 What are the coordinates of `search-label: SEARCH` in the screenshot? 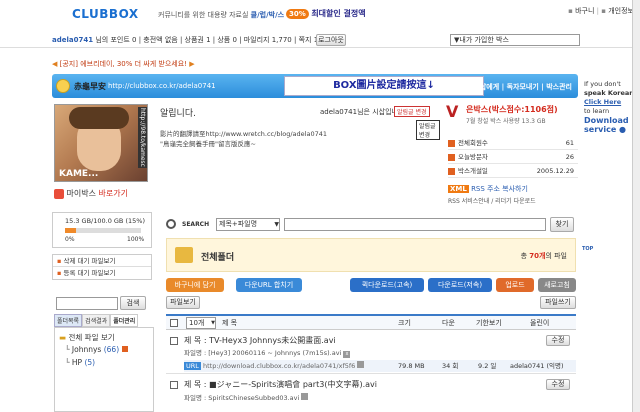 It's located at (196, 224).